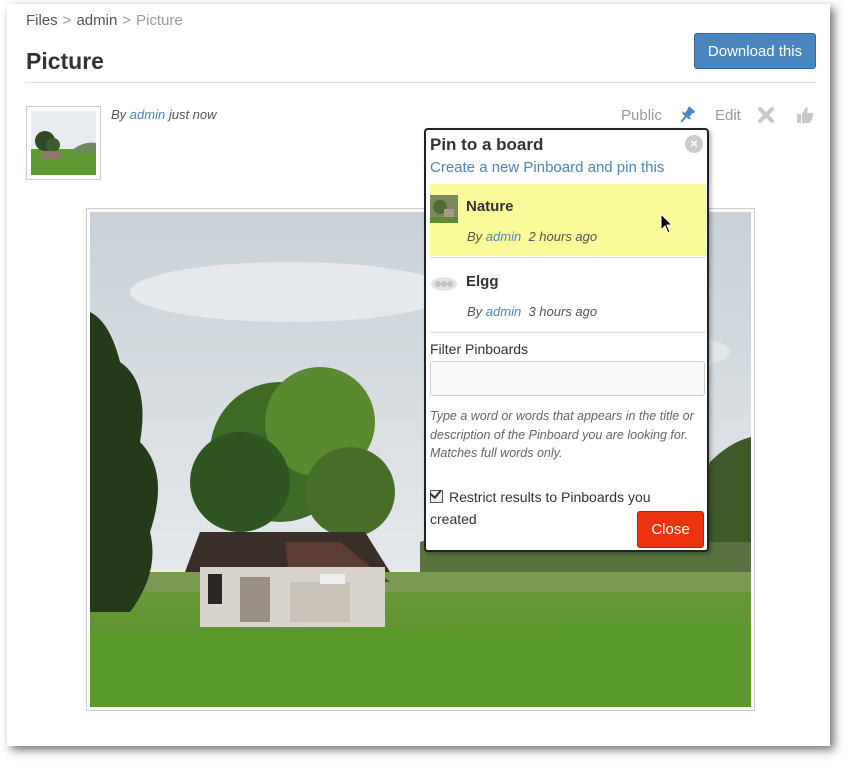 This screenshot has width=853, height=768. I want to click on board-time: 2 hours ago, so click(563, 236).